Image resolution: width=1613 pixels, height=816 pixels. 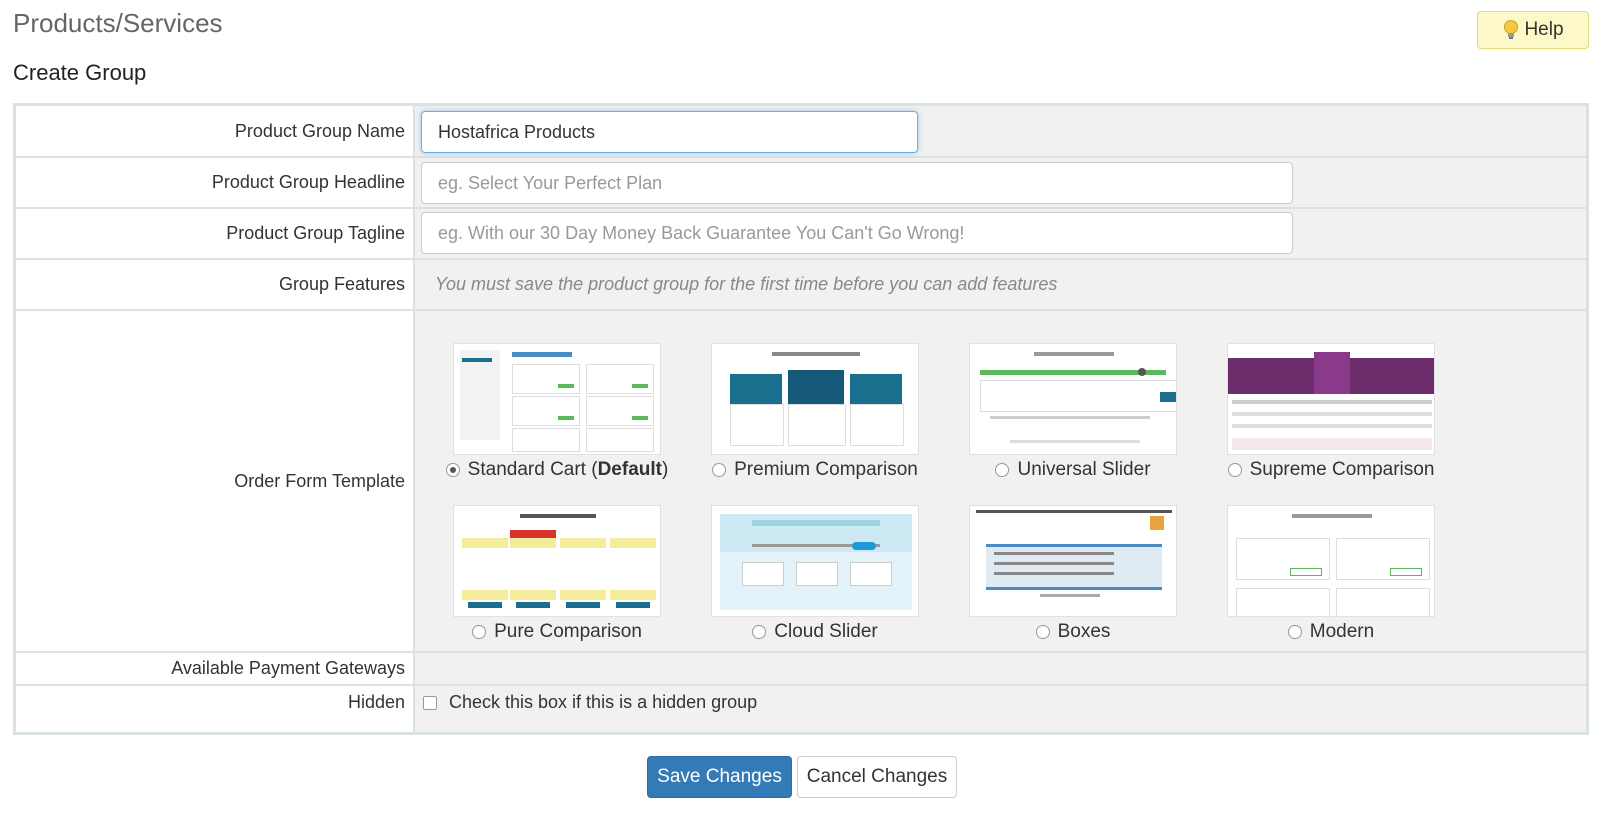 I want to click on cancel-changes-button: Cancel Changes, so click(x=877, y=777).